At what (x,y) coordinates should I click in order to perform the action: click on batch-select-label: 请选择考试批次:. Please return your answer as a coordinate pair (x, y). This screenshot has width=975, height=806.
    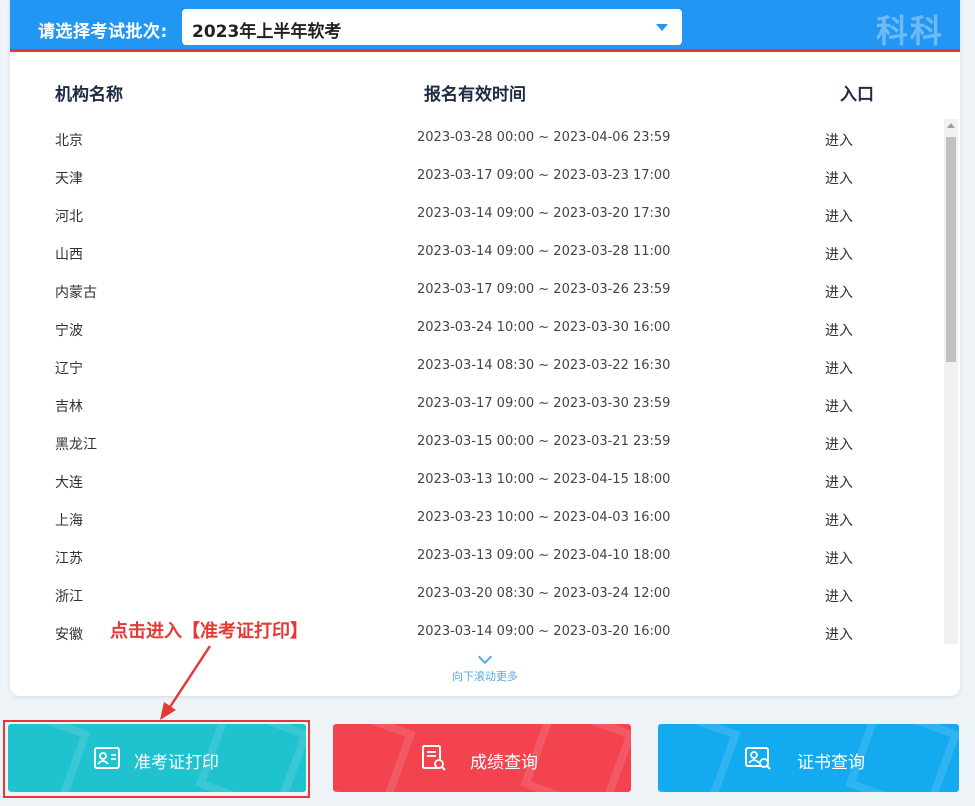
    Looking at the image, I should click on (103, 32).